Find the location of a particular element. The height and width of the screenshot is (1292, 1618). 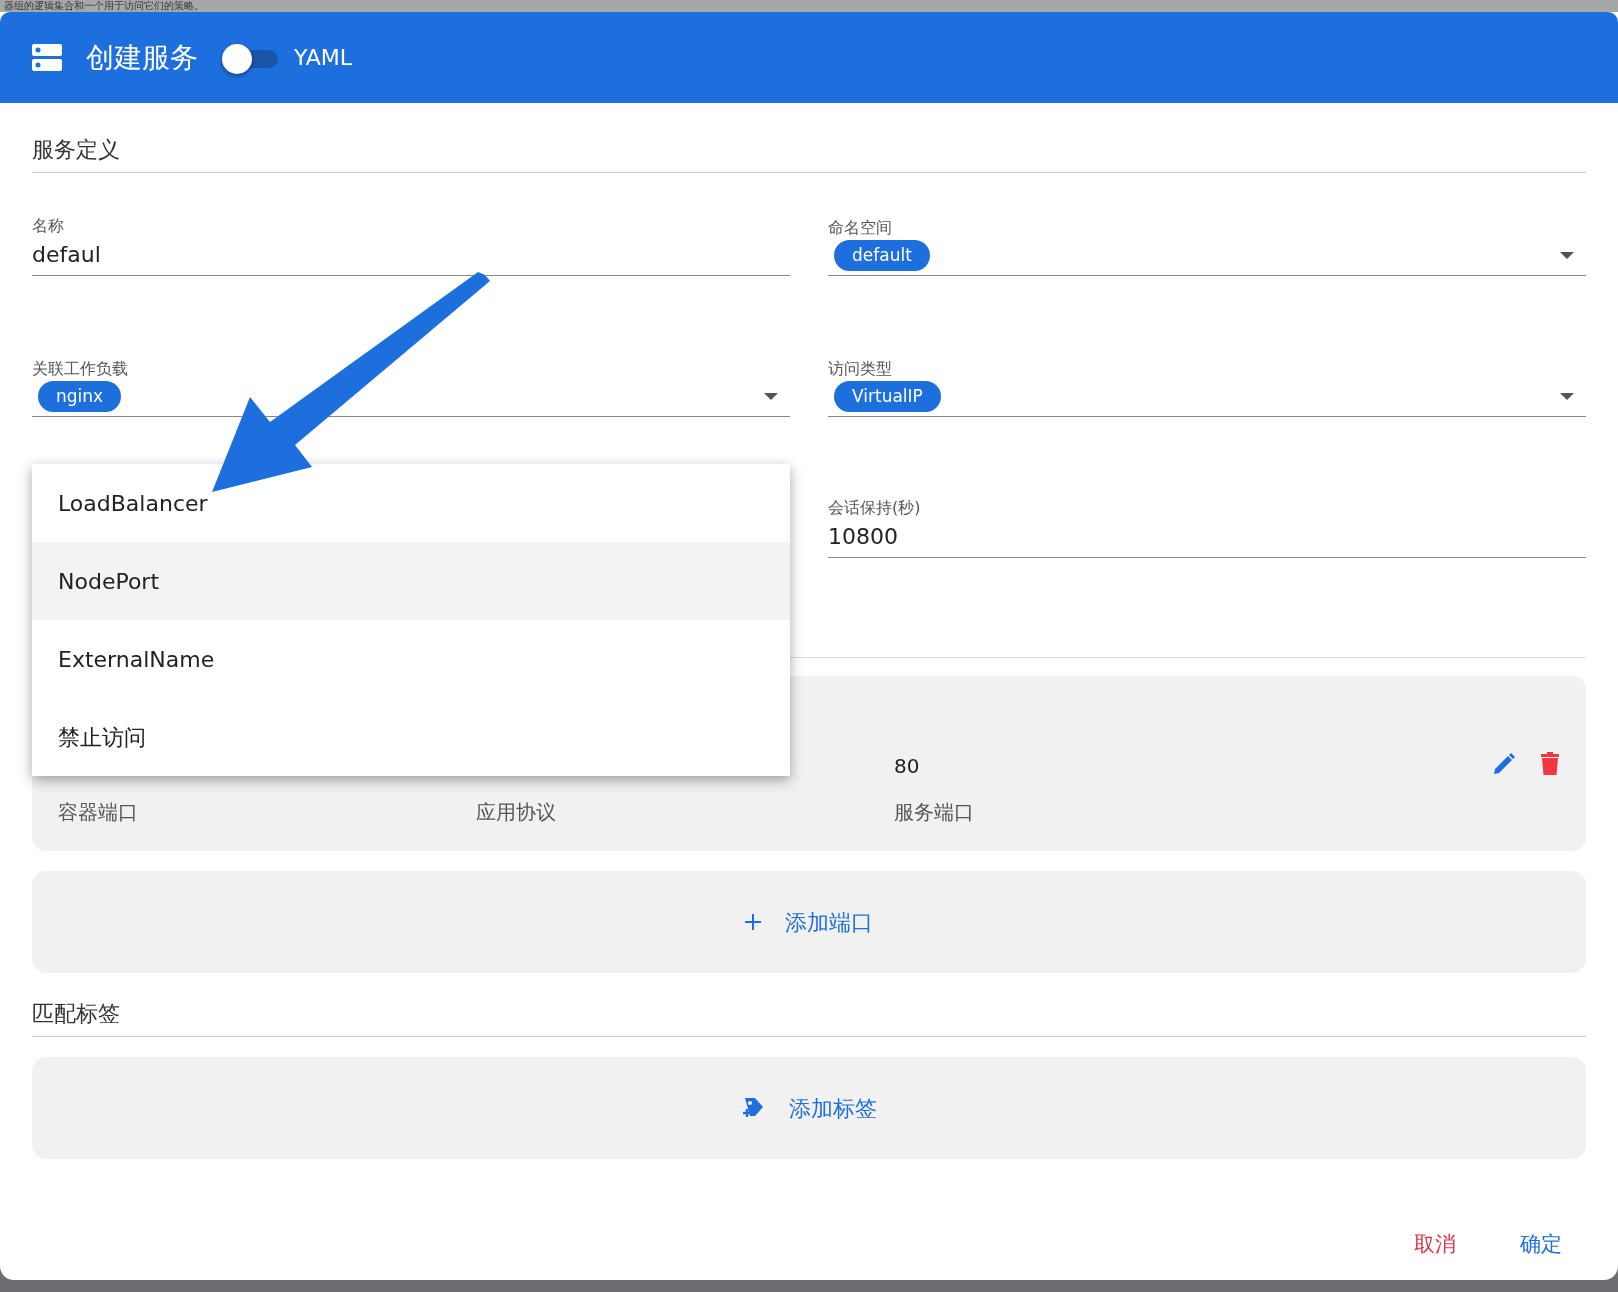

field-label: 名称 is located at coordinates (48, 226).